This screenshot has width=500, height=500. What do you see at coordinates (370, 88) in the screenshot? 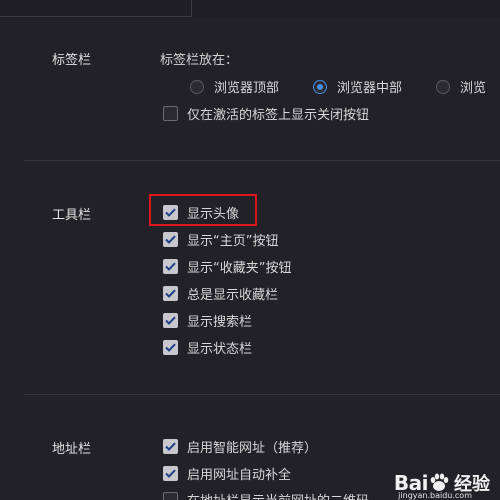
I see `radio-label-middle: 浏览器中部` at bounding box center [370, 88].